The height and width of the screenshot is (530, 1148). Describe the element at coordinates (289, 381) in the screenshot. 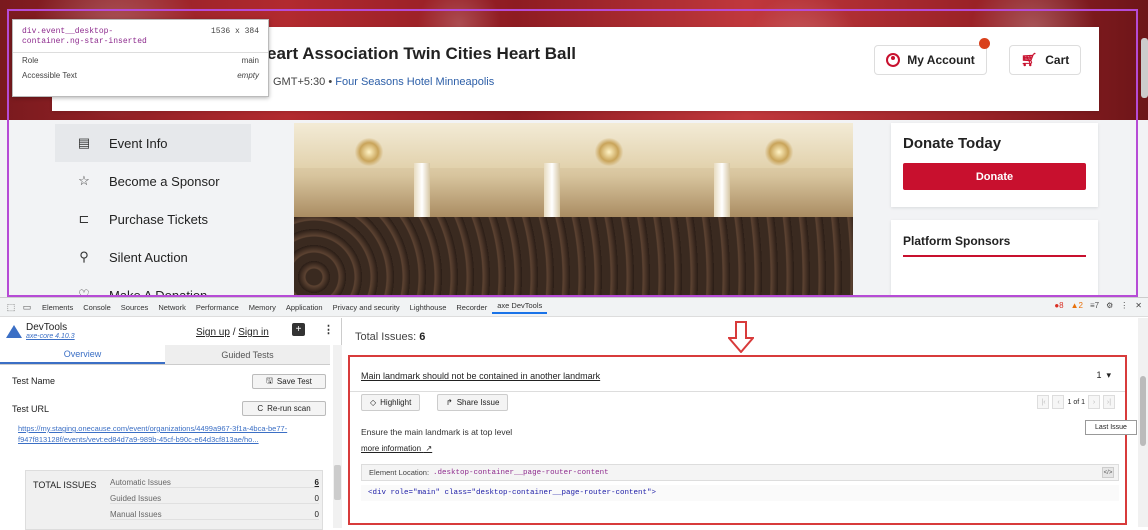

I see `save-test-button: 🖫 Save Test` at that location.